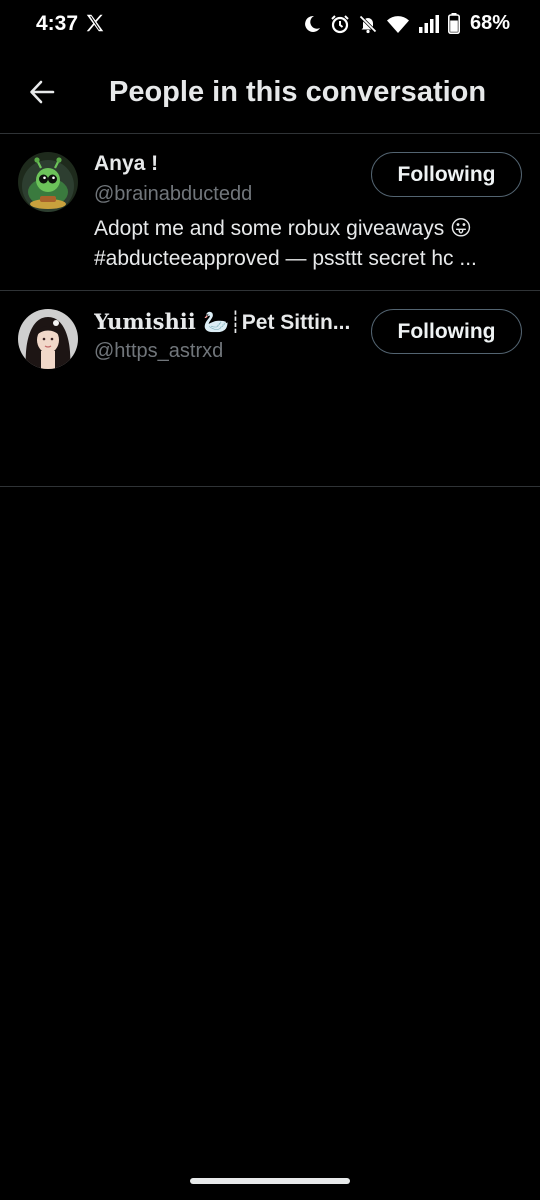 This screenshot has height=1200, width=540. What do you see at coordinates (453, 23) in the screenshot?
I see `battery-icon` at bounding box center [453, 23].